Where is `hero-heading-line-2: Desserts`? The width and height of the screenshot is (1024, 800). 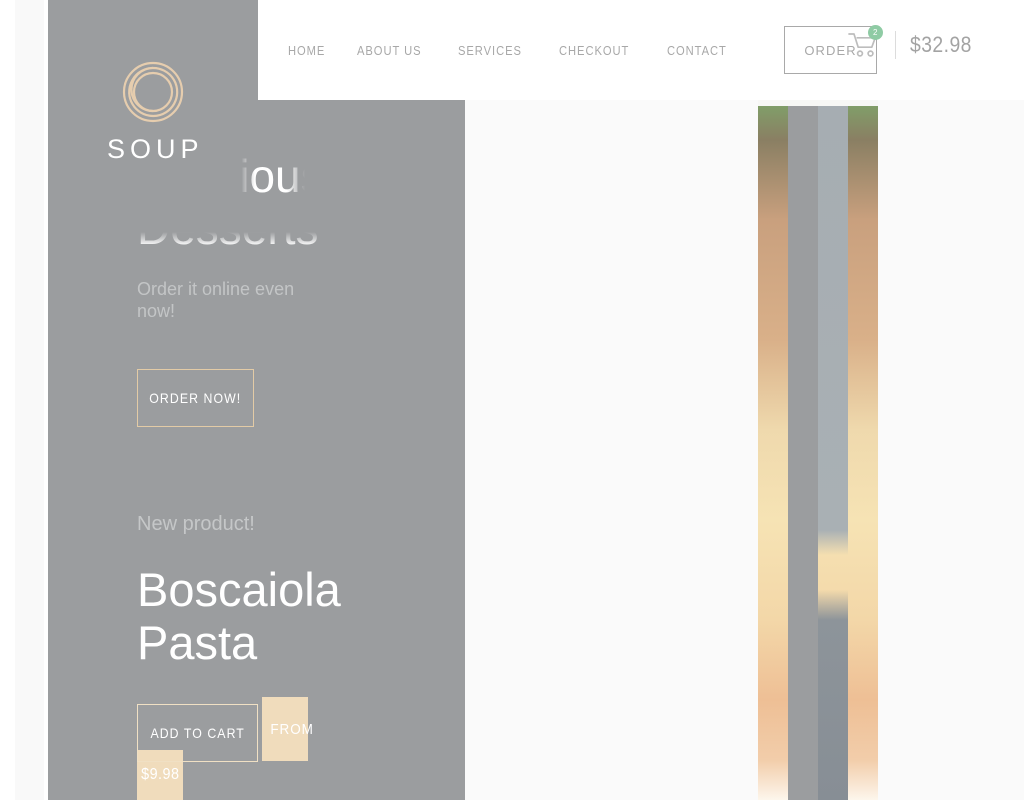 hero-heading-line-2: Desserts is located at coordinates (301, 228).